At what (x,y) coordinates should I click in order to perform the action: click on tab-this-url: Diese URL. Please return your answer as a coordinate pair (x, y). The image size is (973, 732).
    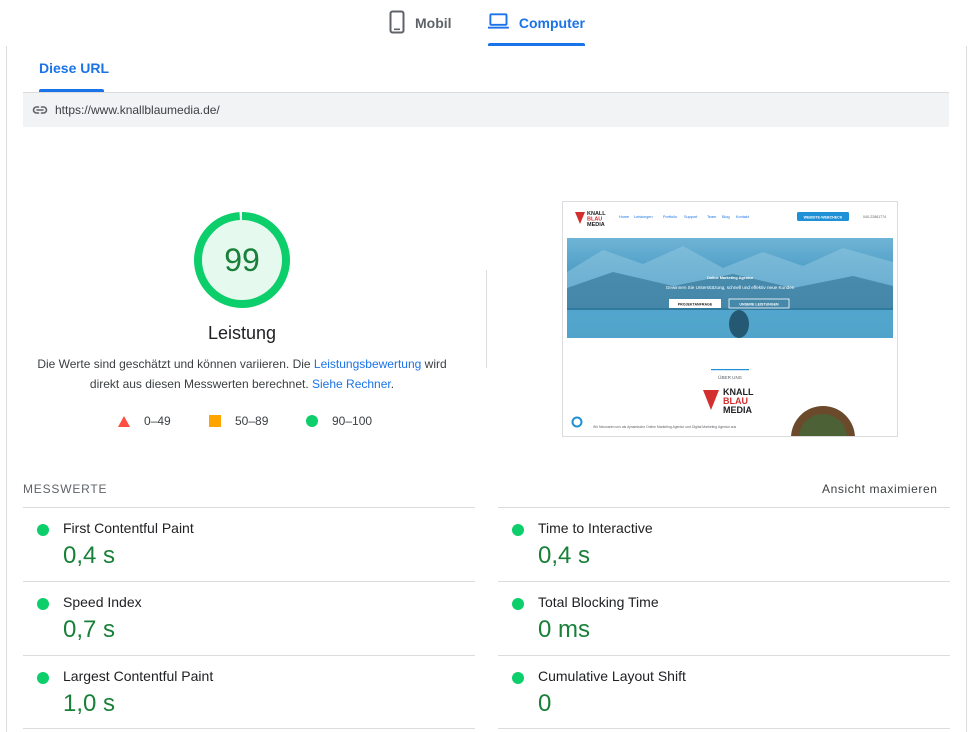
    Looking at the image, I should click on (74, 68).